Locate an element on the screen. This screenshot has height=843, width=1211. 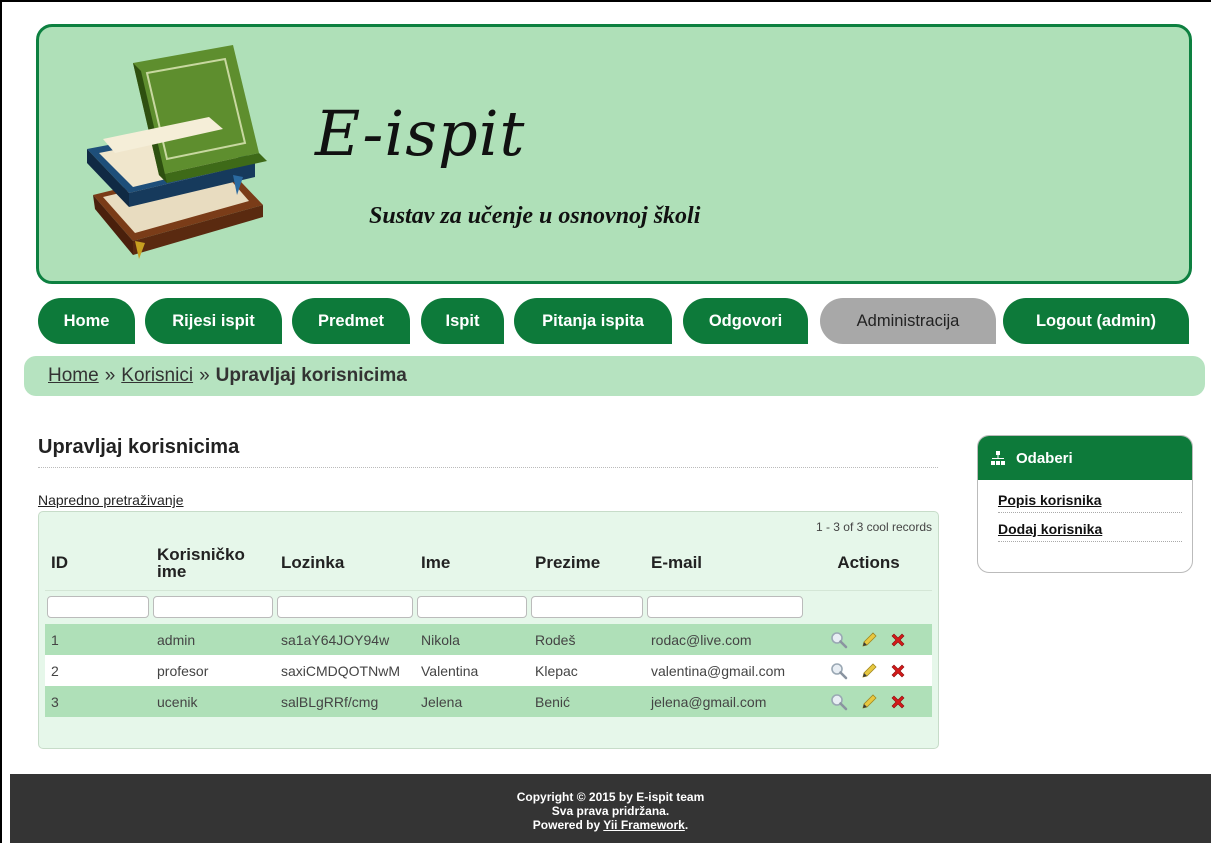
books-logo-icon is located at coordinates (177, 152).